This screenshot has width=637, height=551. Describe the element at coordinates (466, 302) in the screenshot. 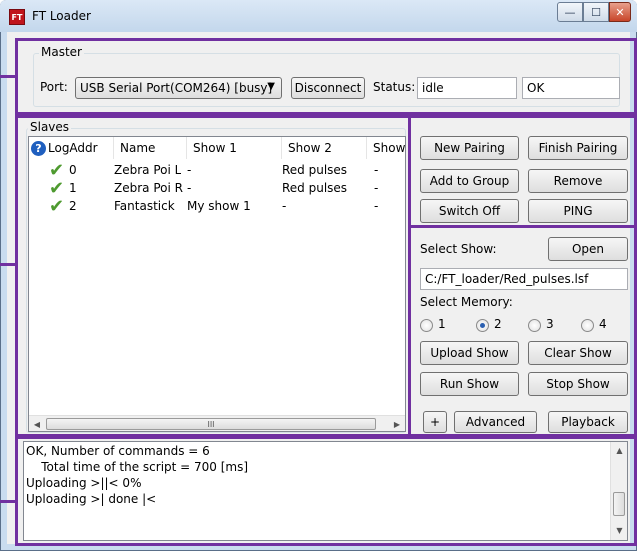

I see `select-memory-label: Select Memory:` at that location.